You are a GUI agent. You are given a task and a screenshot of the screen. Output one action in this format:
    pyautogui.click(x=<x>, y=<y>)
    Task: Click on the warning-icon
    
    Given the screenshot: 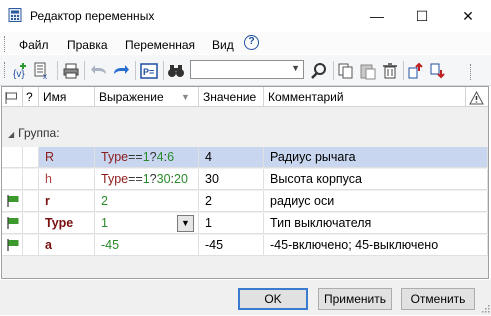 What is the action you would take?
    pyautogui.click(x=476, y=97)
    